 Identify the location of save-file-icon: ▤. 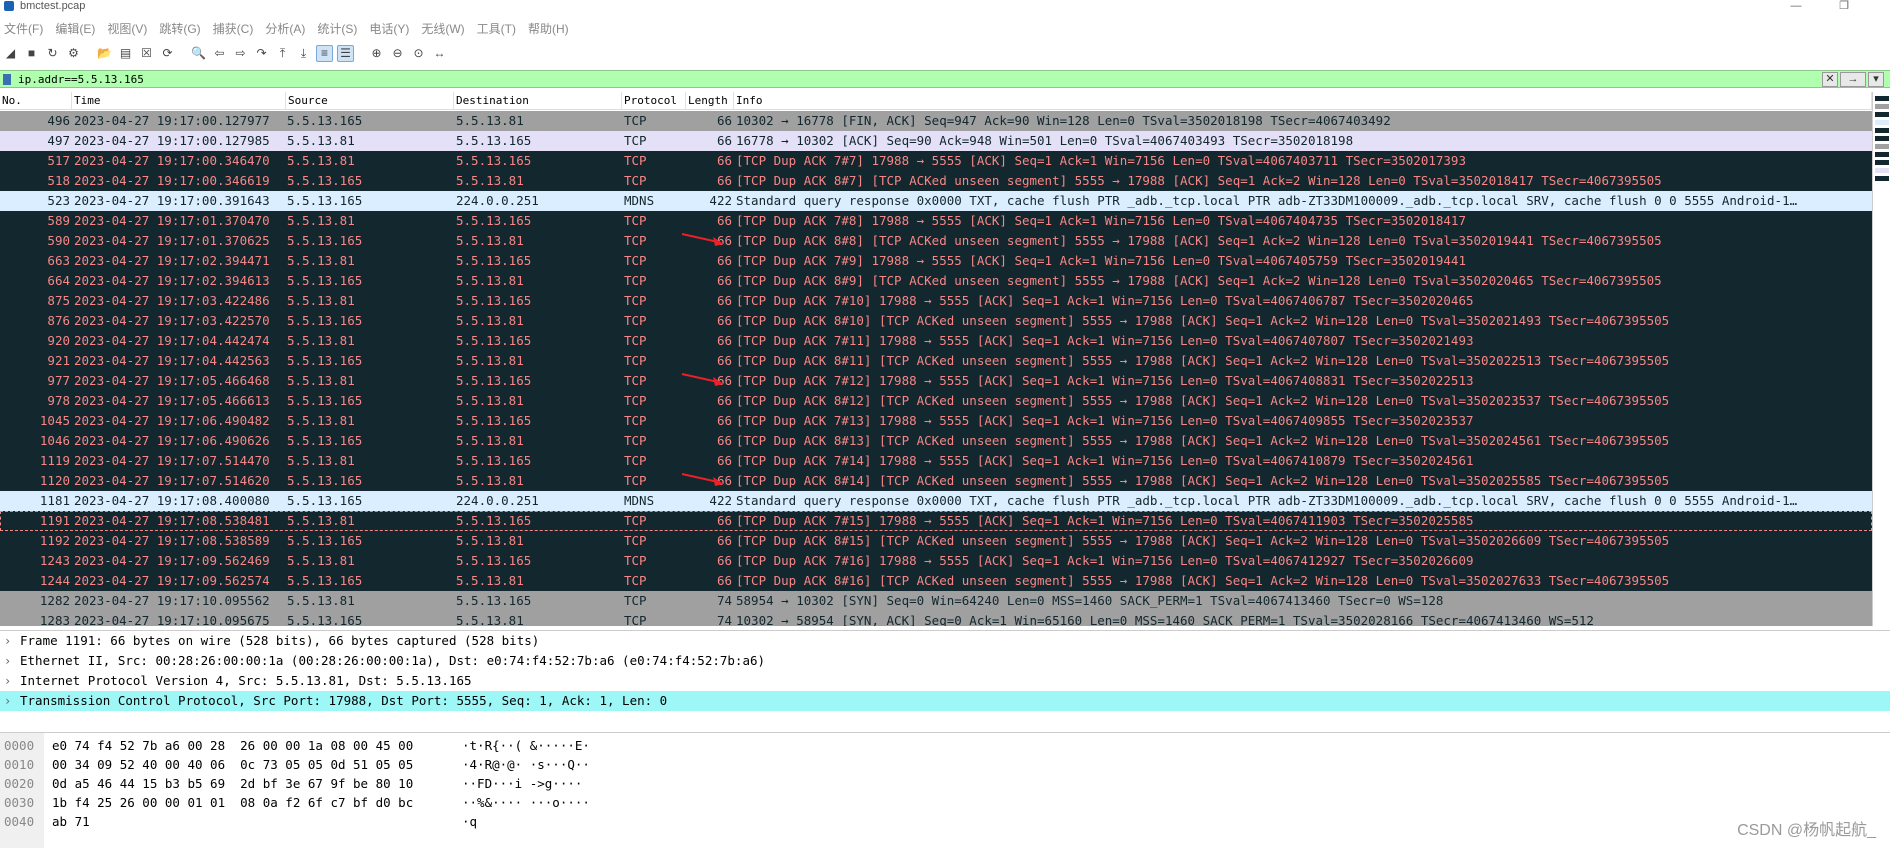
(125, 53).